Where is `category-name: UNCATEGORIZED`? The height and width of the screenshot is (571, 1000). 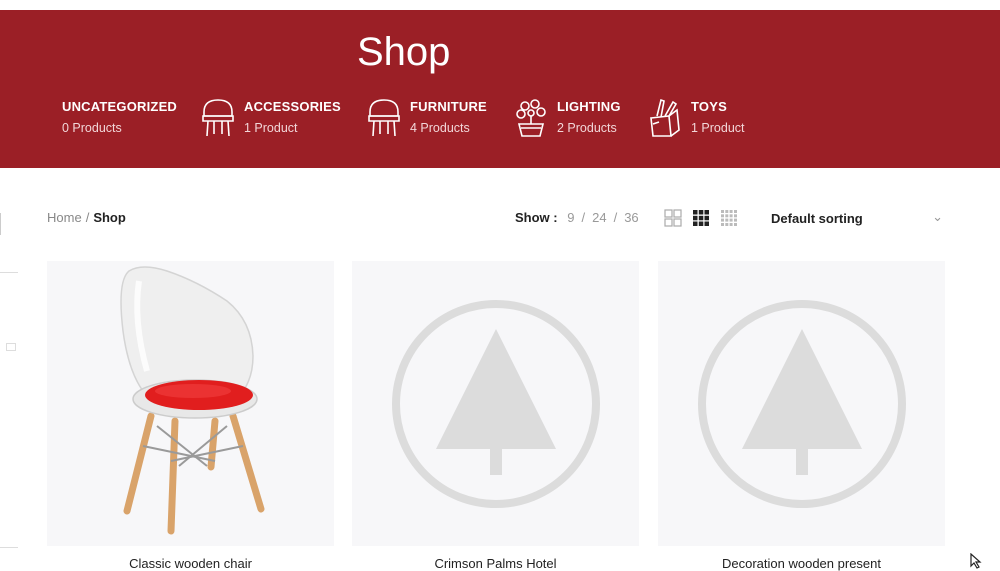 category-name: UNCATEGORIZED is located at coordinates (120, 106).